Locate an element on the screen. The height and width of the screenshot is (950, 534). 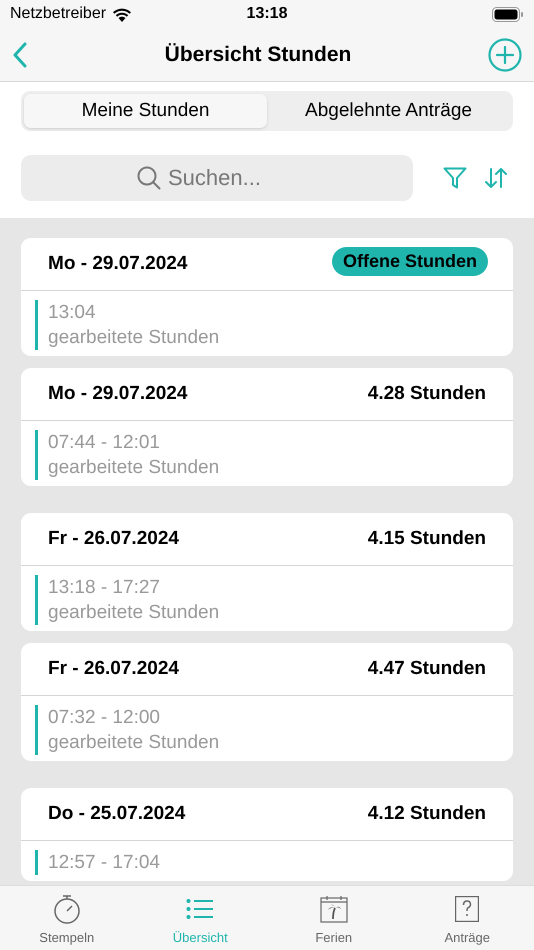
filter-icon is located at coordinates (455, 178).